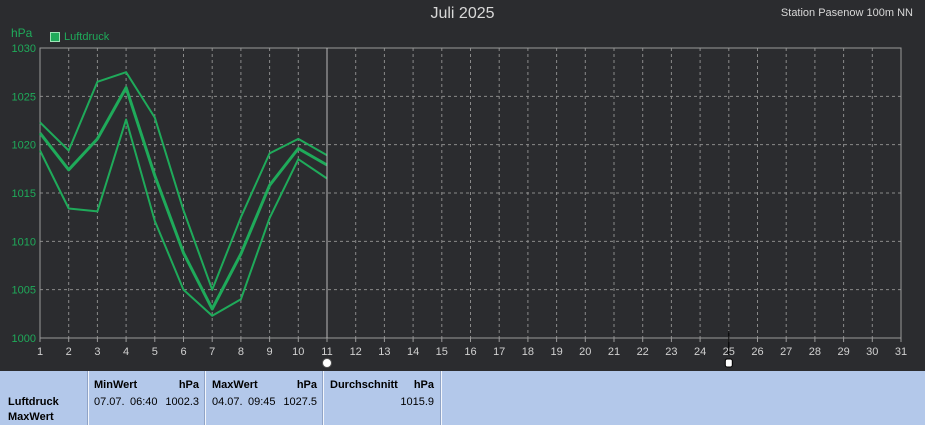 The width and height of the screenshot is (925, 425). I want to click on x-tick-label: 6, so click(183, 352).